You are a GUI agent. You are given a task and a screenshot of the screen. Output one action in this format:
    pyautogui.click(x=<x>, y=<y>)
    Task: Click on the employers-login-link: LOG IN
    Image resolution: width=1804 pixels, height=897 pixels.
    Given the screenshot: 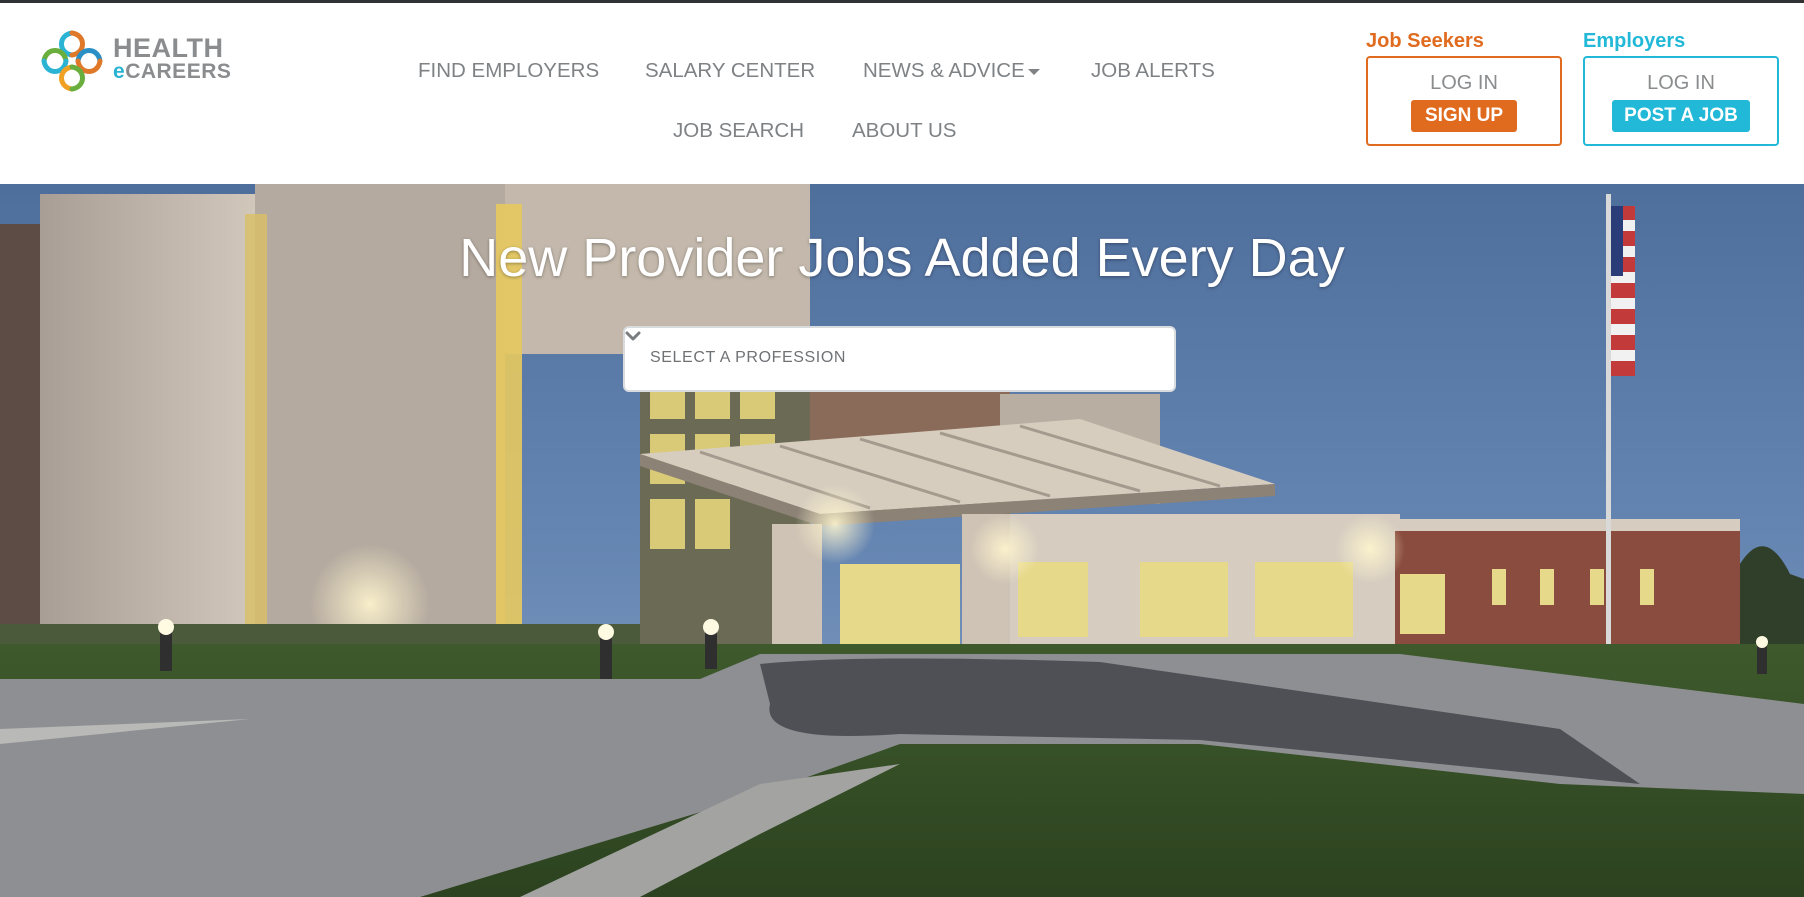 What is the action you would take?
    pyautogui.click(x=1681, y=83)
    